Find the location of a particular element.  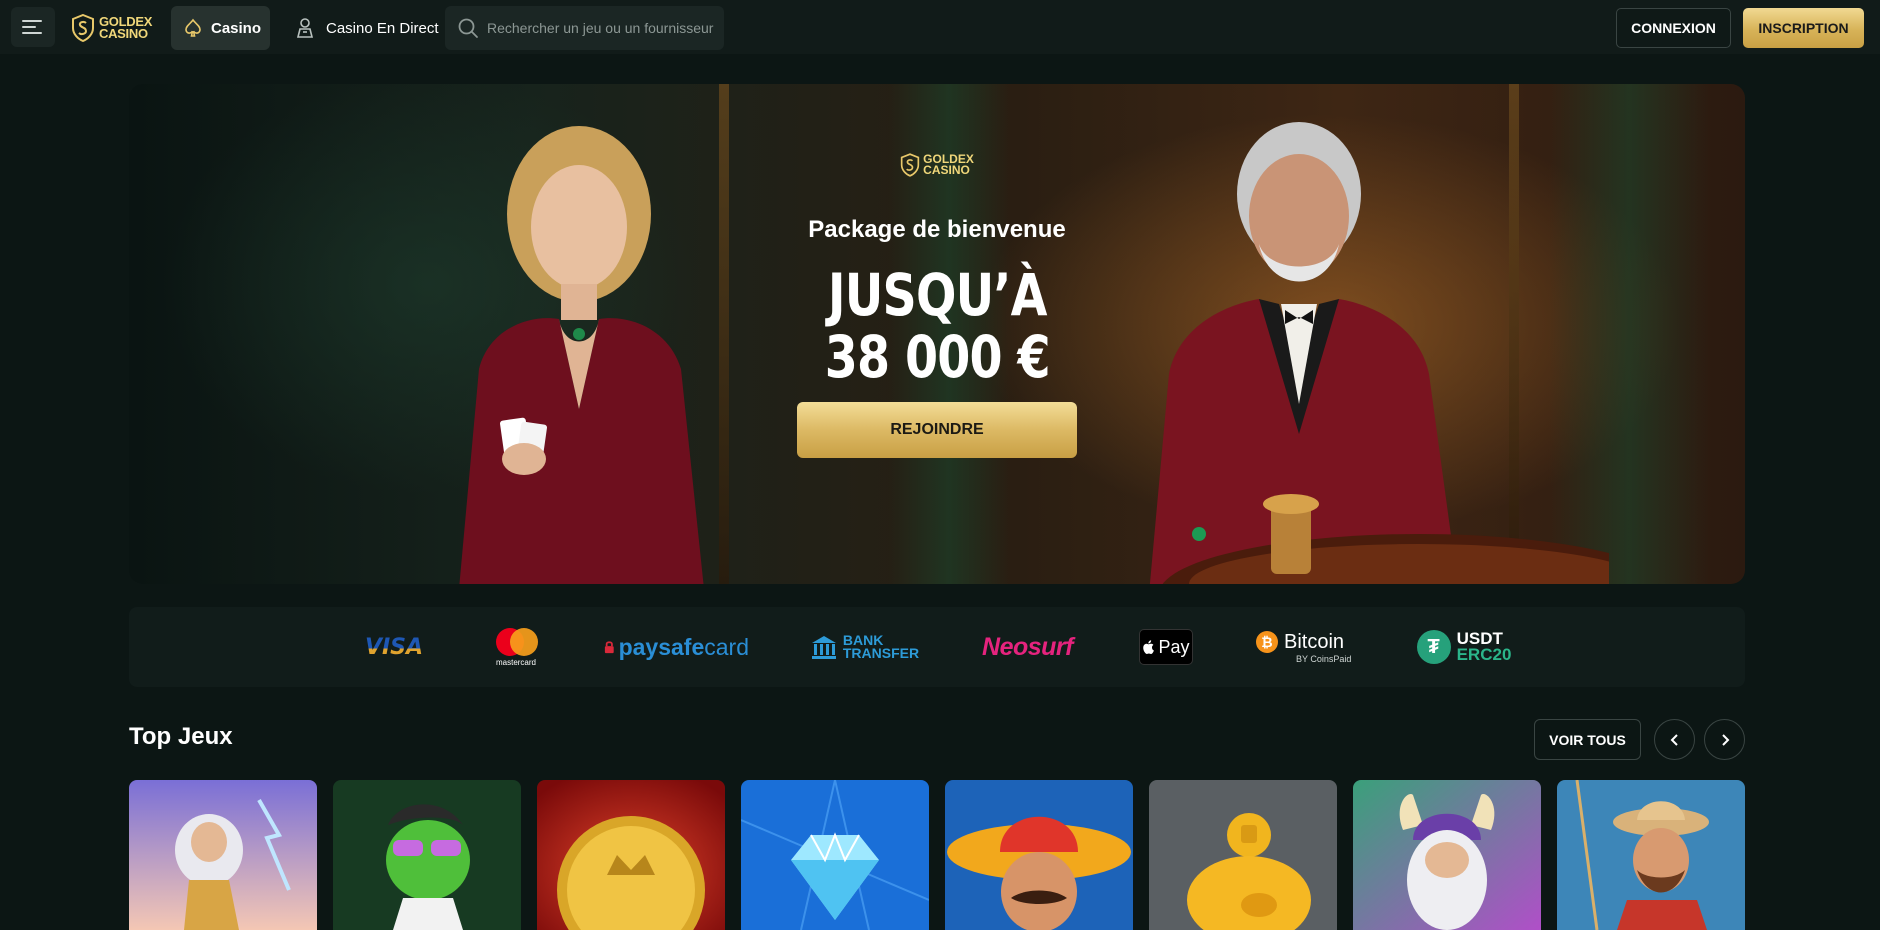

carousel-prev-button is located at coordinates (1674, 739).